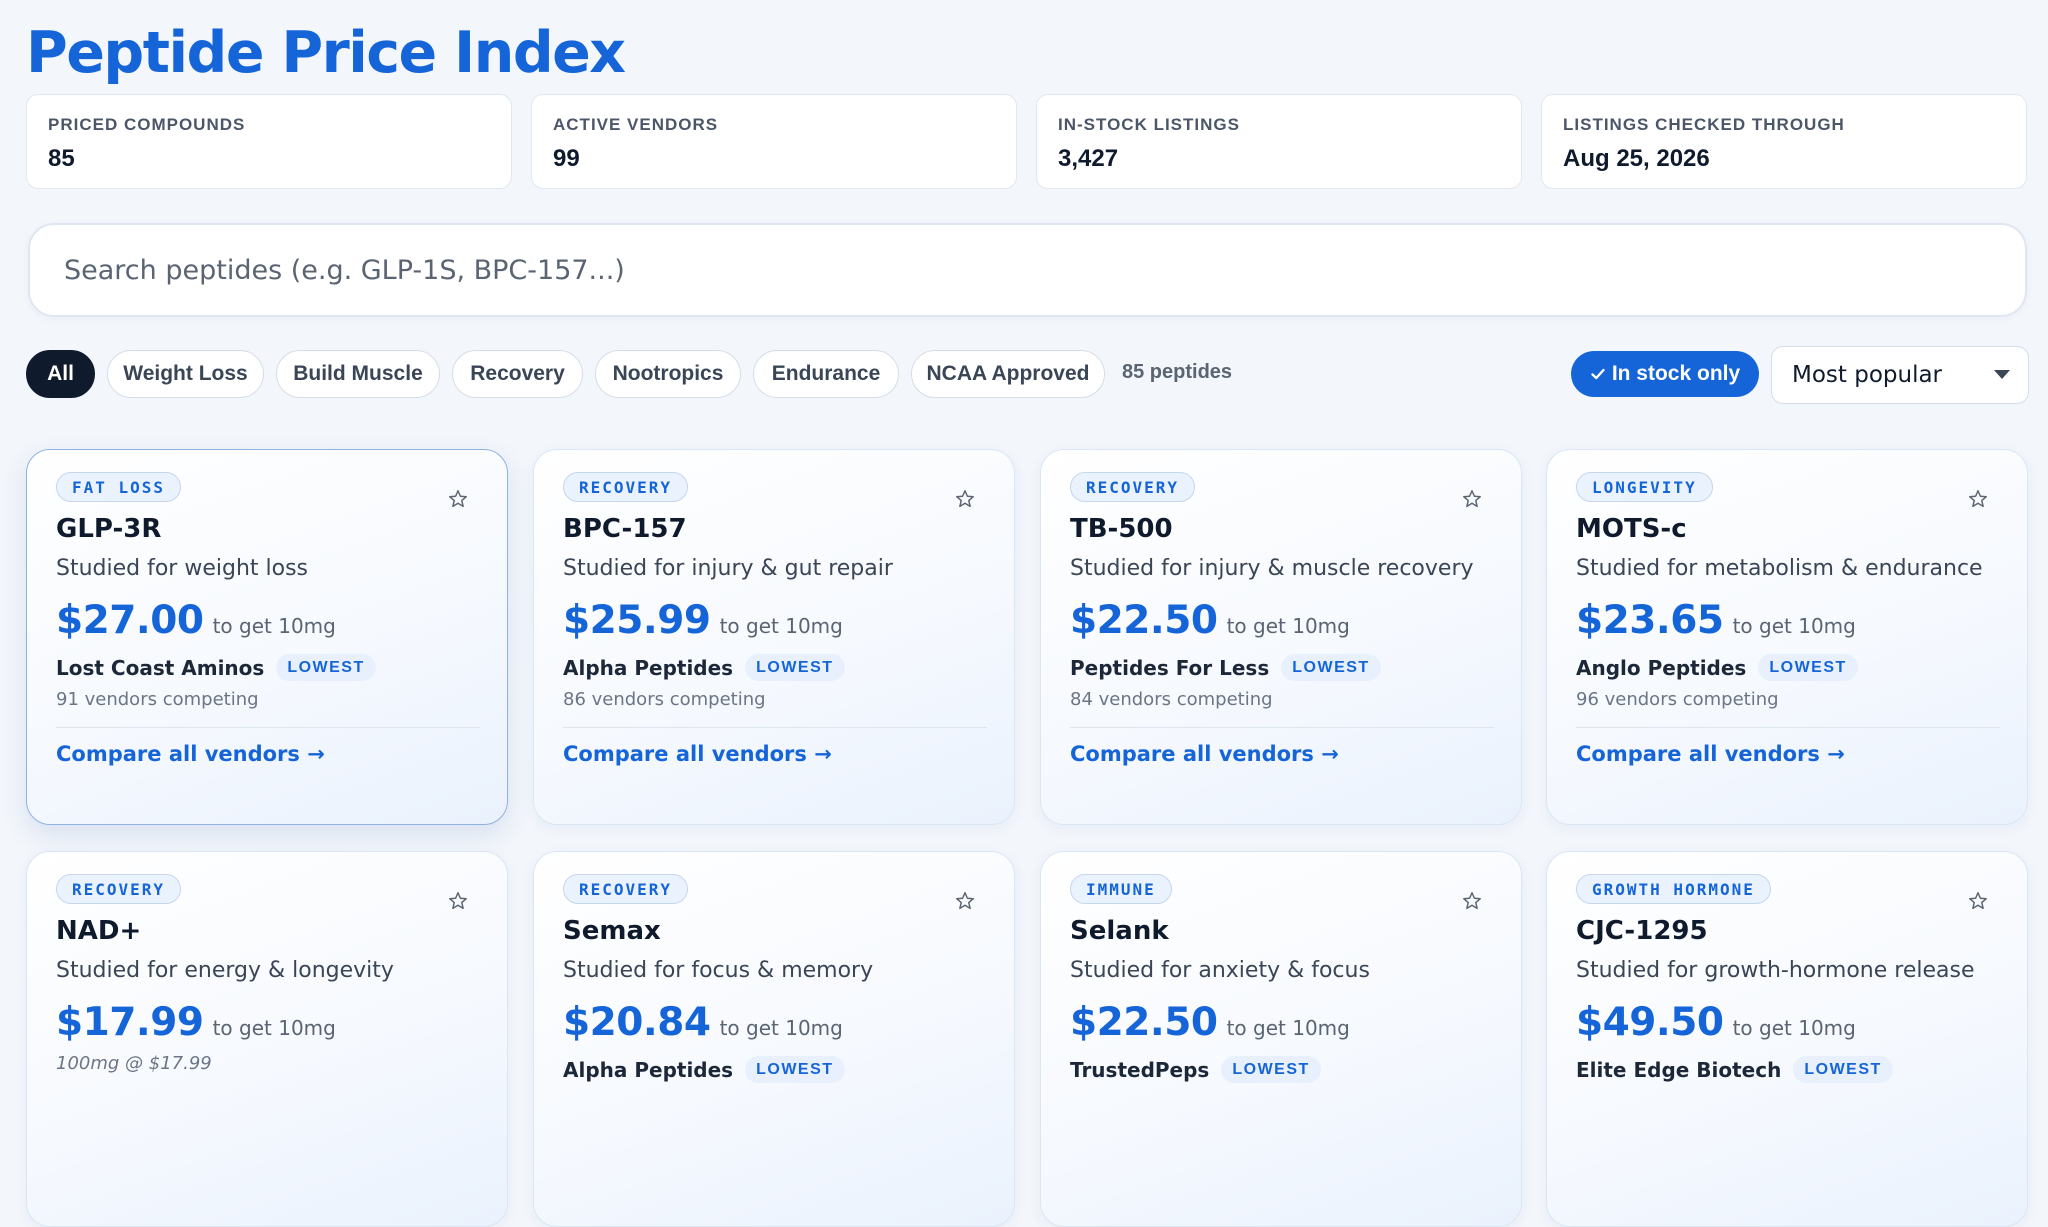  I want to click on peptide-name: NAD+, so click(99, 931).